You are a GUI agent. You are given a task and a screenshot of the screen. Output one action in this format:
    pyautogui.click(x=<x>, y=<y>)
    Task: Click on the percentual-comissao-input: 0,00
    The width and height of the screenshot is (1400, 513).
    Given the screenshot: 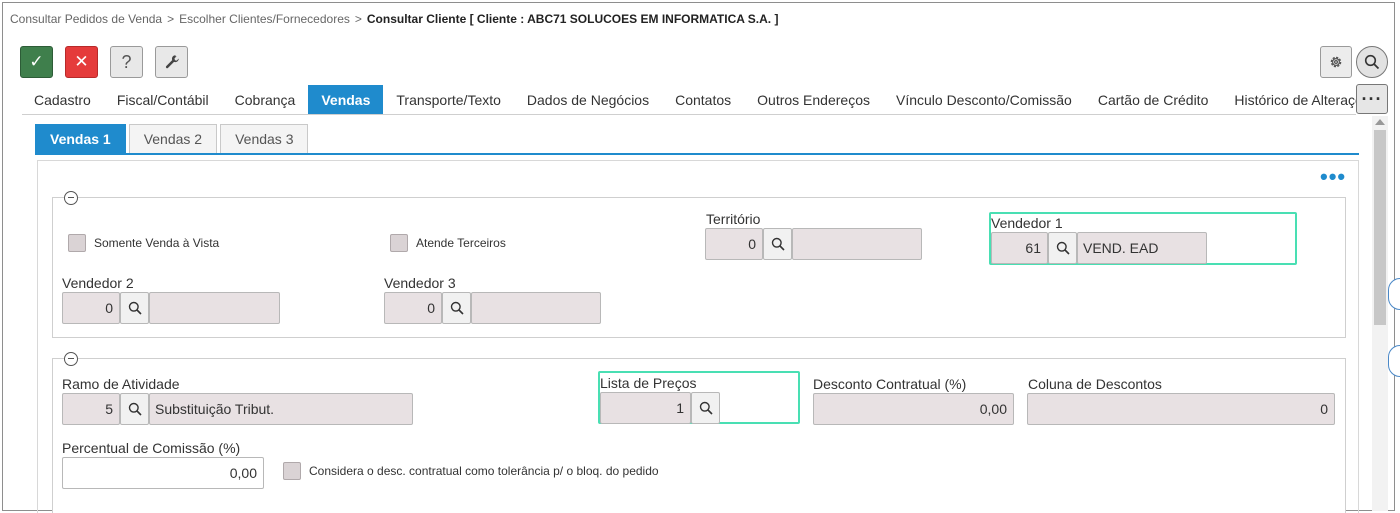 What is the action you would take?
    pyautogui.click(x=163, y=473)
    